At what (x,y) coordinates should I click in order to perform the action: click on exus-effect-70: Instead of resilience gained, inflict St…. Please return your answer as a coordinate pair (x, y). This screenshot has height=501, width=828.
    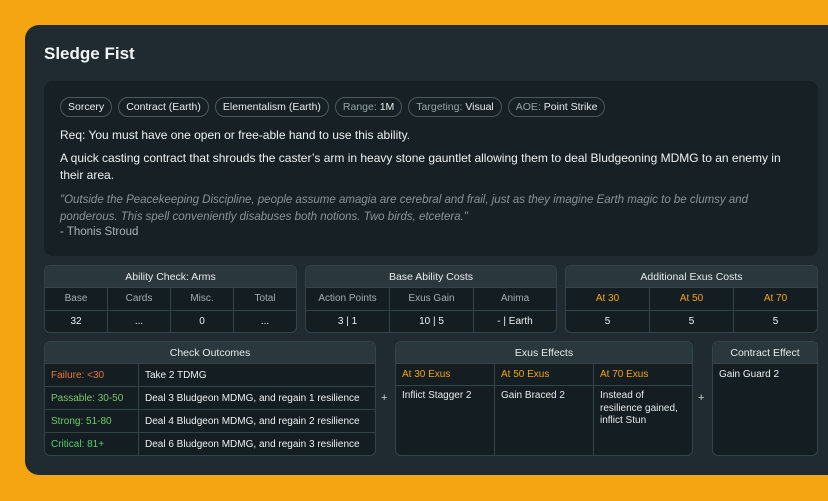
    Looking at the image, I should click on (639, 408).